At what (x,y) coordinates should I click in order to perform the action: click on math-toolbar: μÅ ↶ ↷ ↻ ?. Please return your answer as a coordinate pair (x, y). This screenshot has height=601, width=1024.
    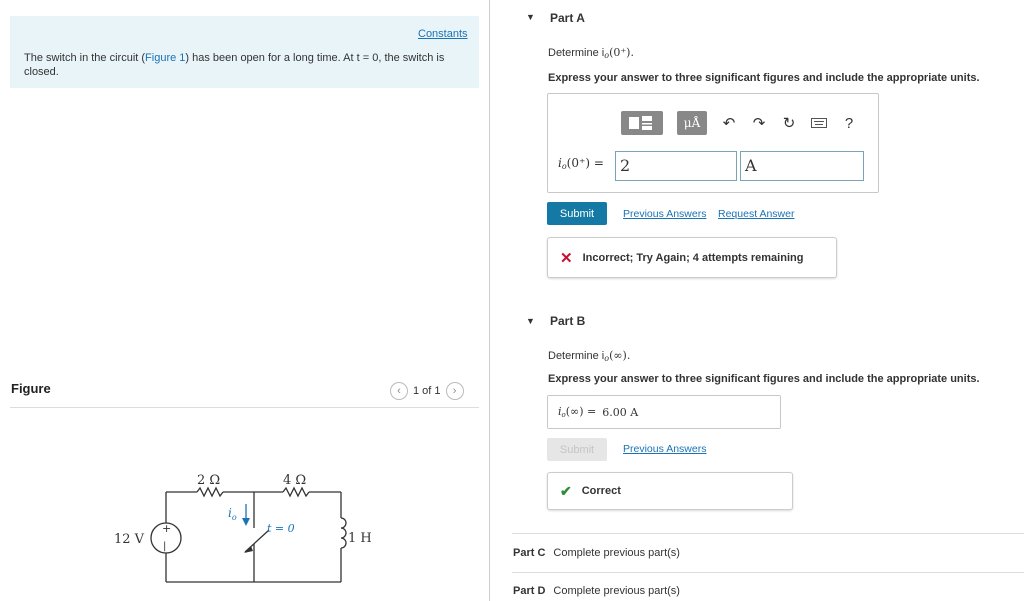
    Looking at the image, I should click on (739, 123).